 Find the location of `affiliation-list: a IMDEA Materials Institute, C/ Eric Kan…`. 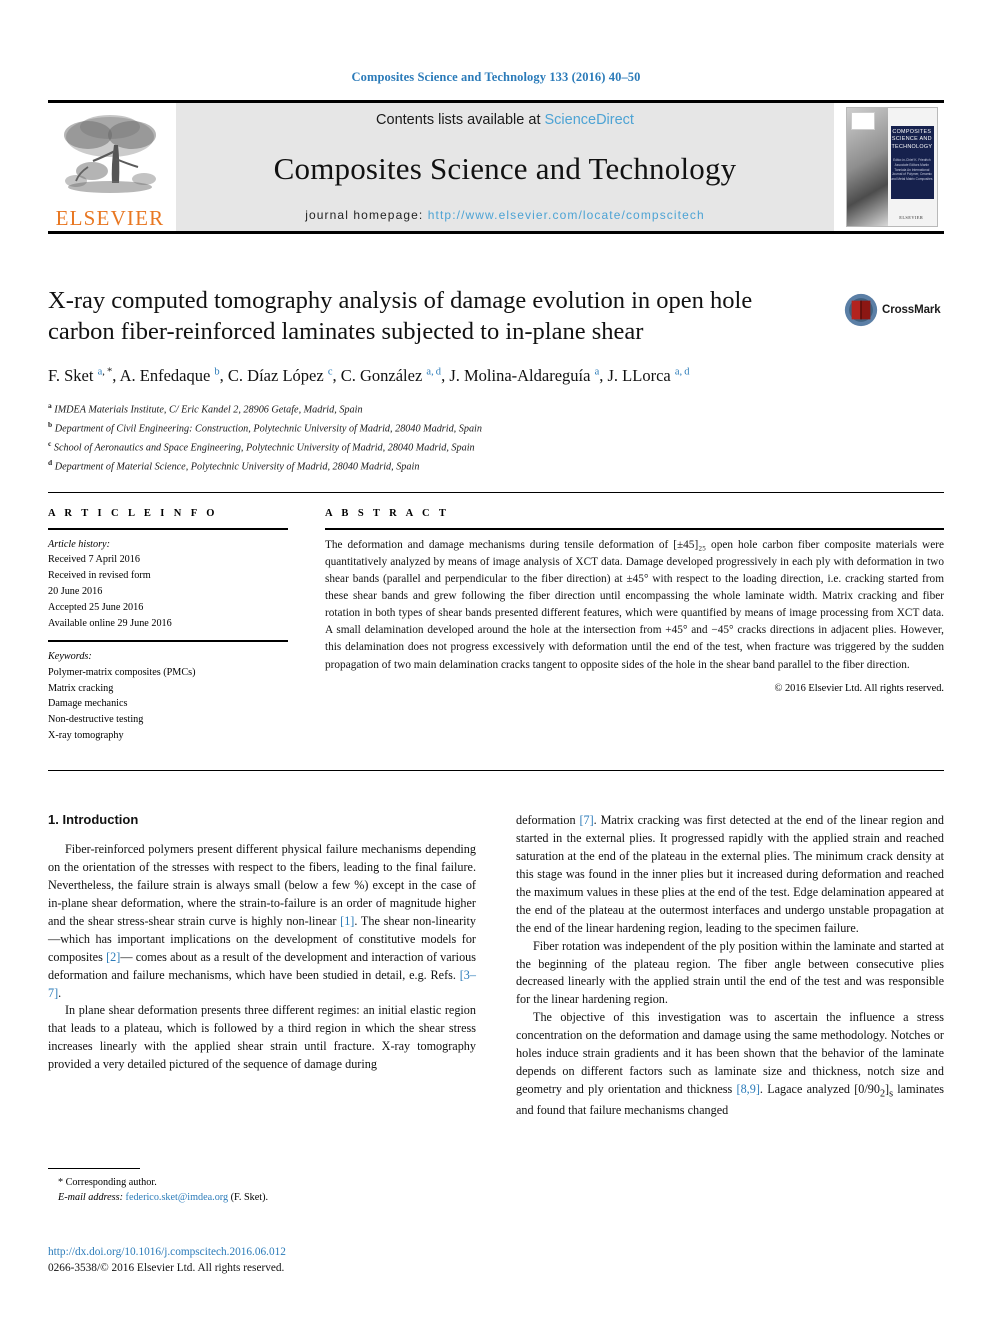

affiliation-list: a IMDEA Materials Institute, C/ Eric Kan… is located at coordinates (496, 438).